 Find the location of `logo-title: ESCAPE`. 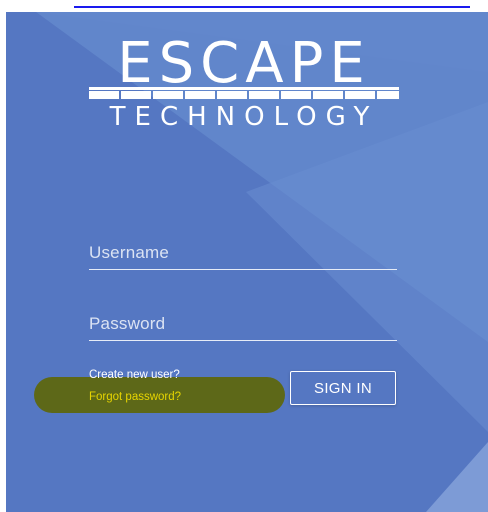

logo-title: ESCAPE is located at coordinates (244, 63).